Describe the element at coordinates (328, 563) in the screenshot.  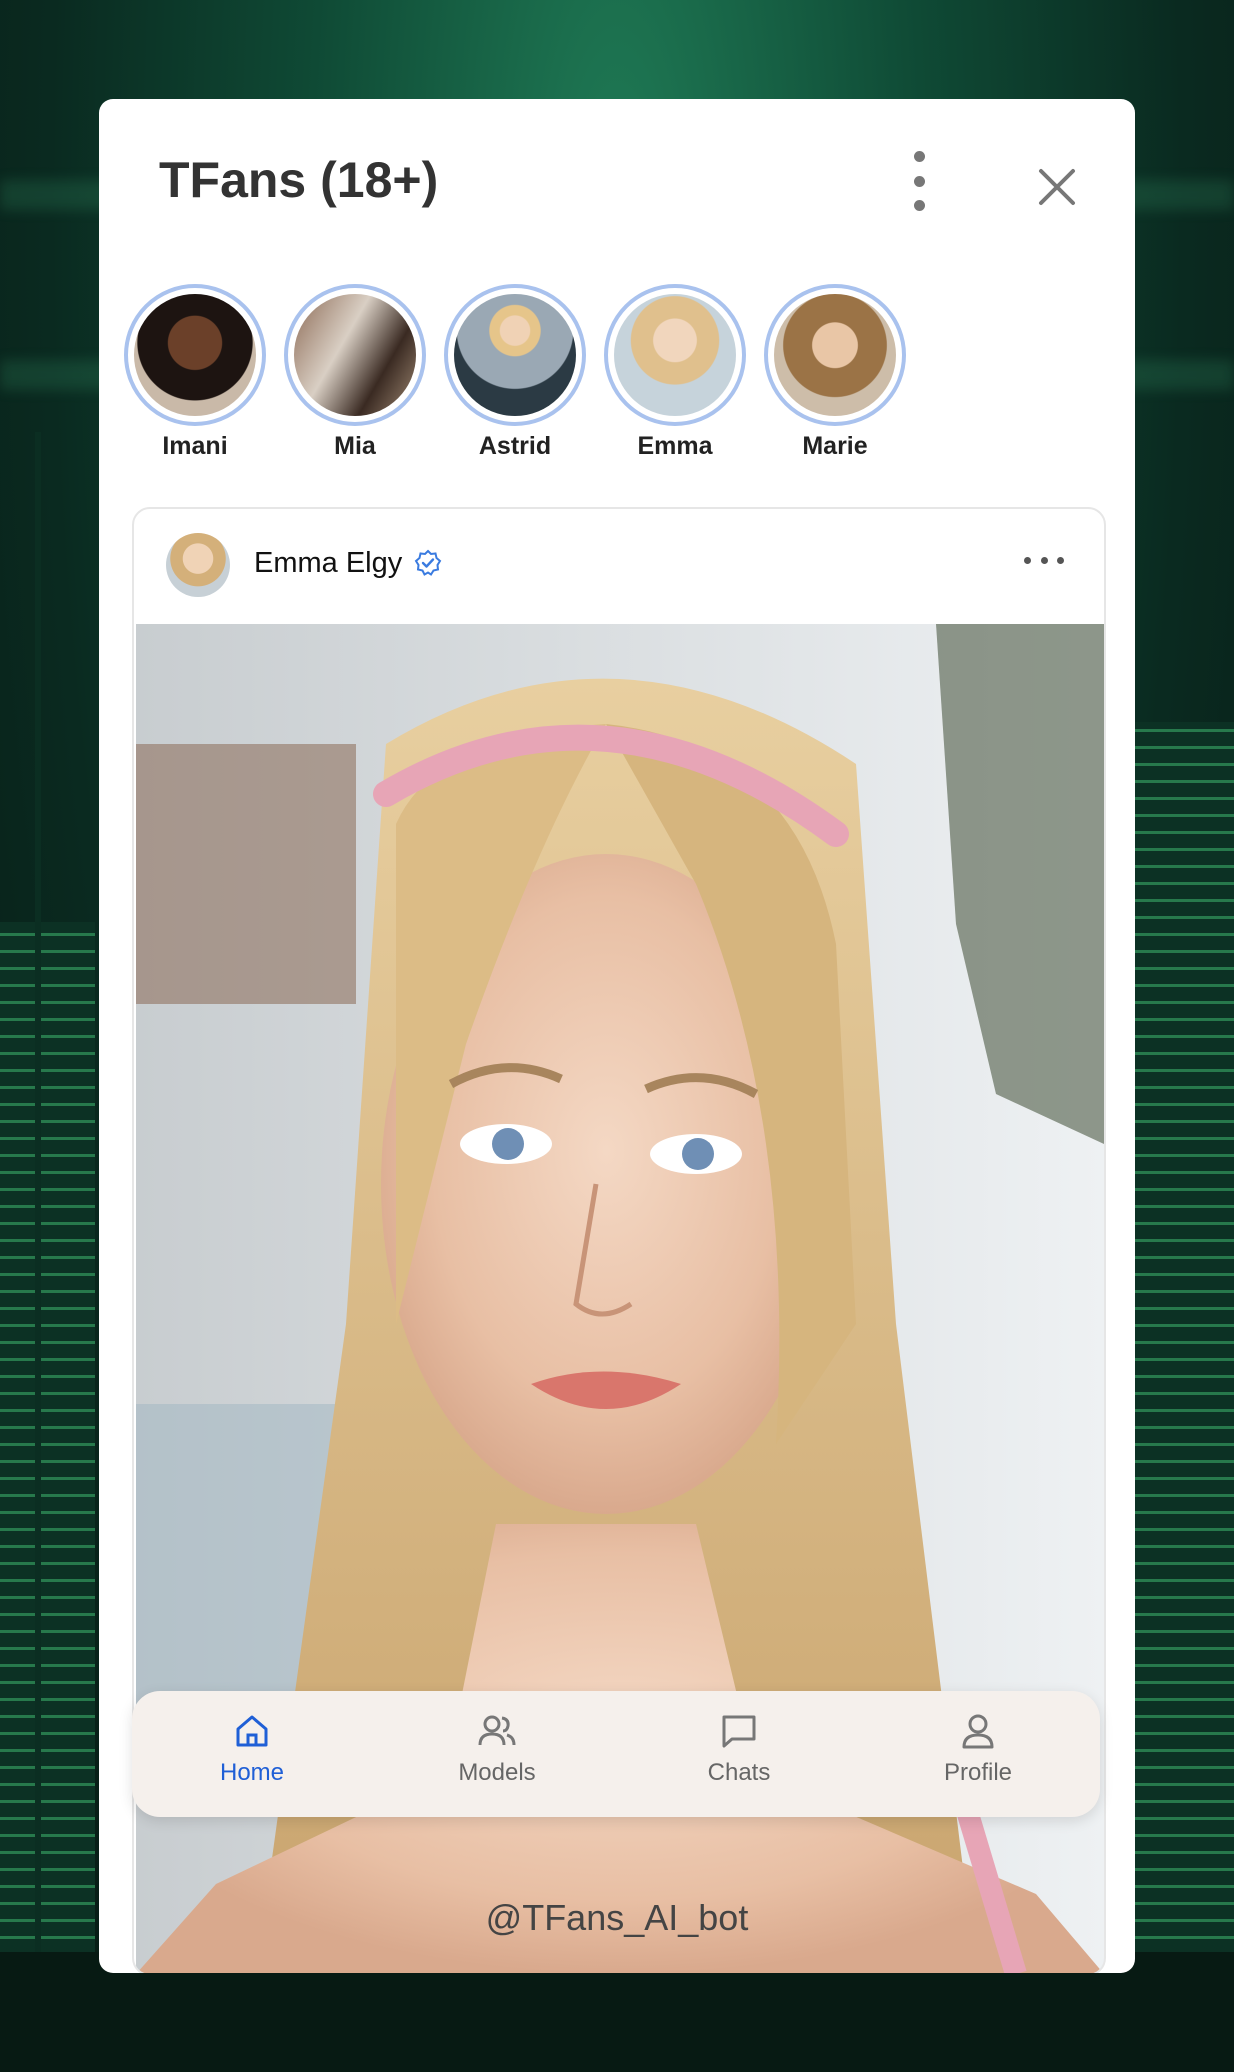
I see `post-author-name: Emma Elgy` at that location.